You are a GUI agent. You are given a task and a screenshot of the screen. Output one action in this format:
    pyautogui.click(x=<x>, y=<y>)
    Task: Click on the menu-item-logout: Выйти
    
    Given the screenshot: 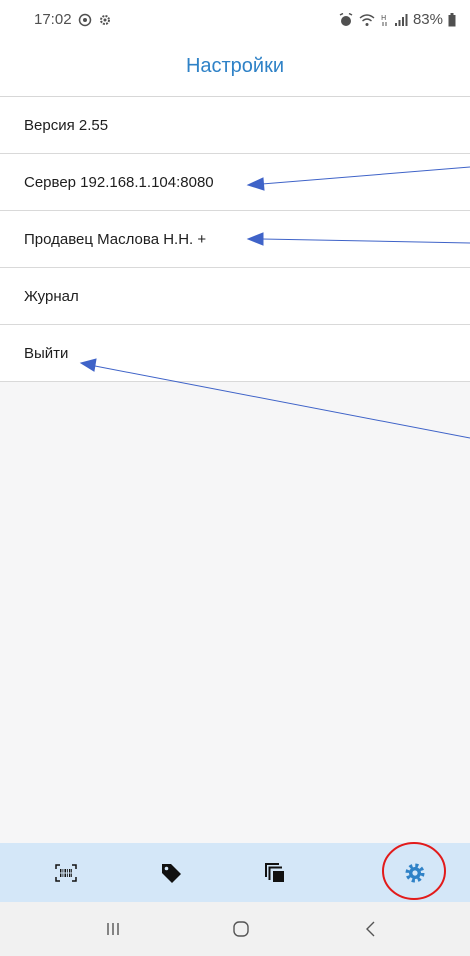 What is the action you would take?
    pyautogui.click(x=235, y=353)
    